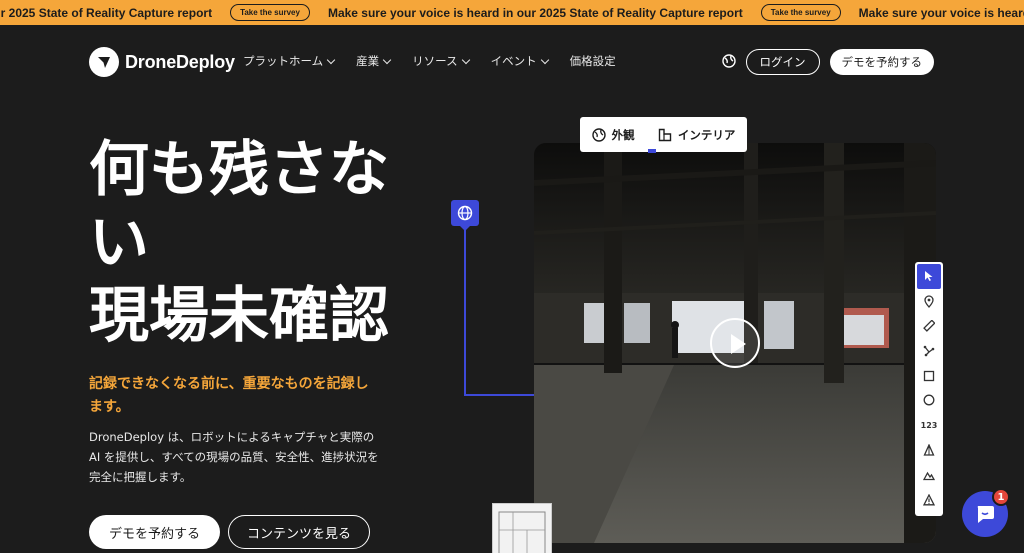  I want to click on nav-item-industries: 産業, so click(374, 61).